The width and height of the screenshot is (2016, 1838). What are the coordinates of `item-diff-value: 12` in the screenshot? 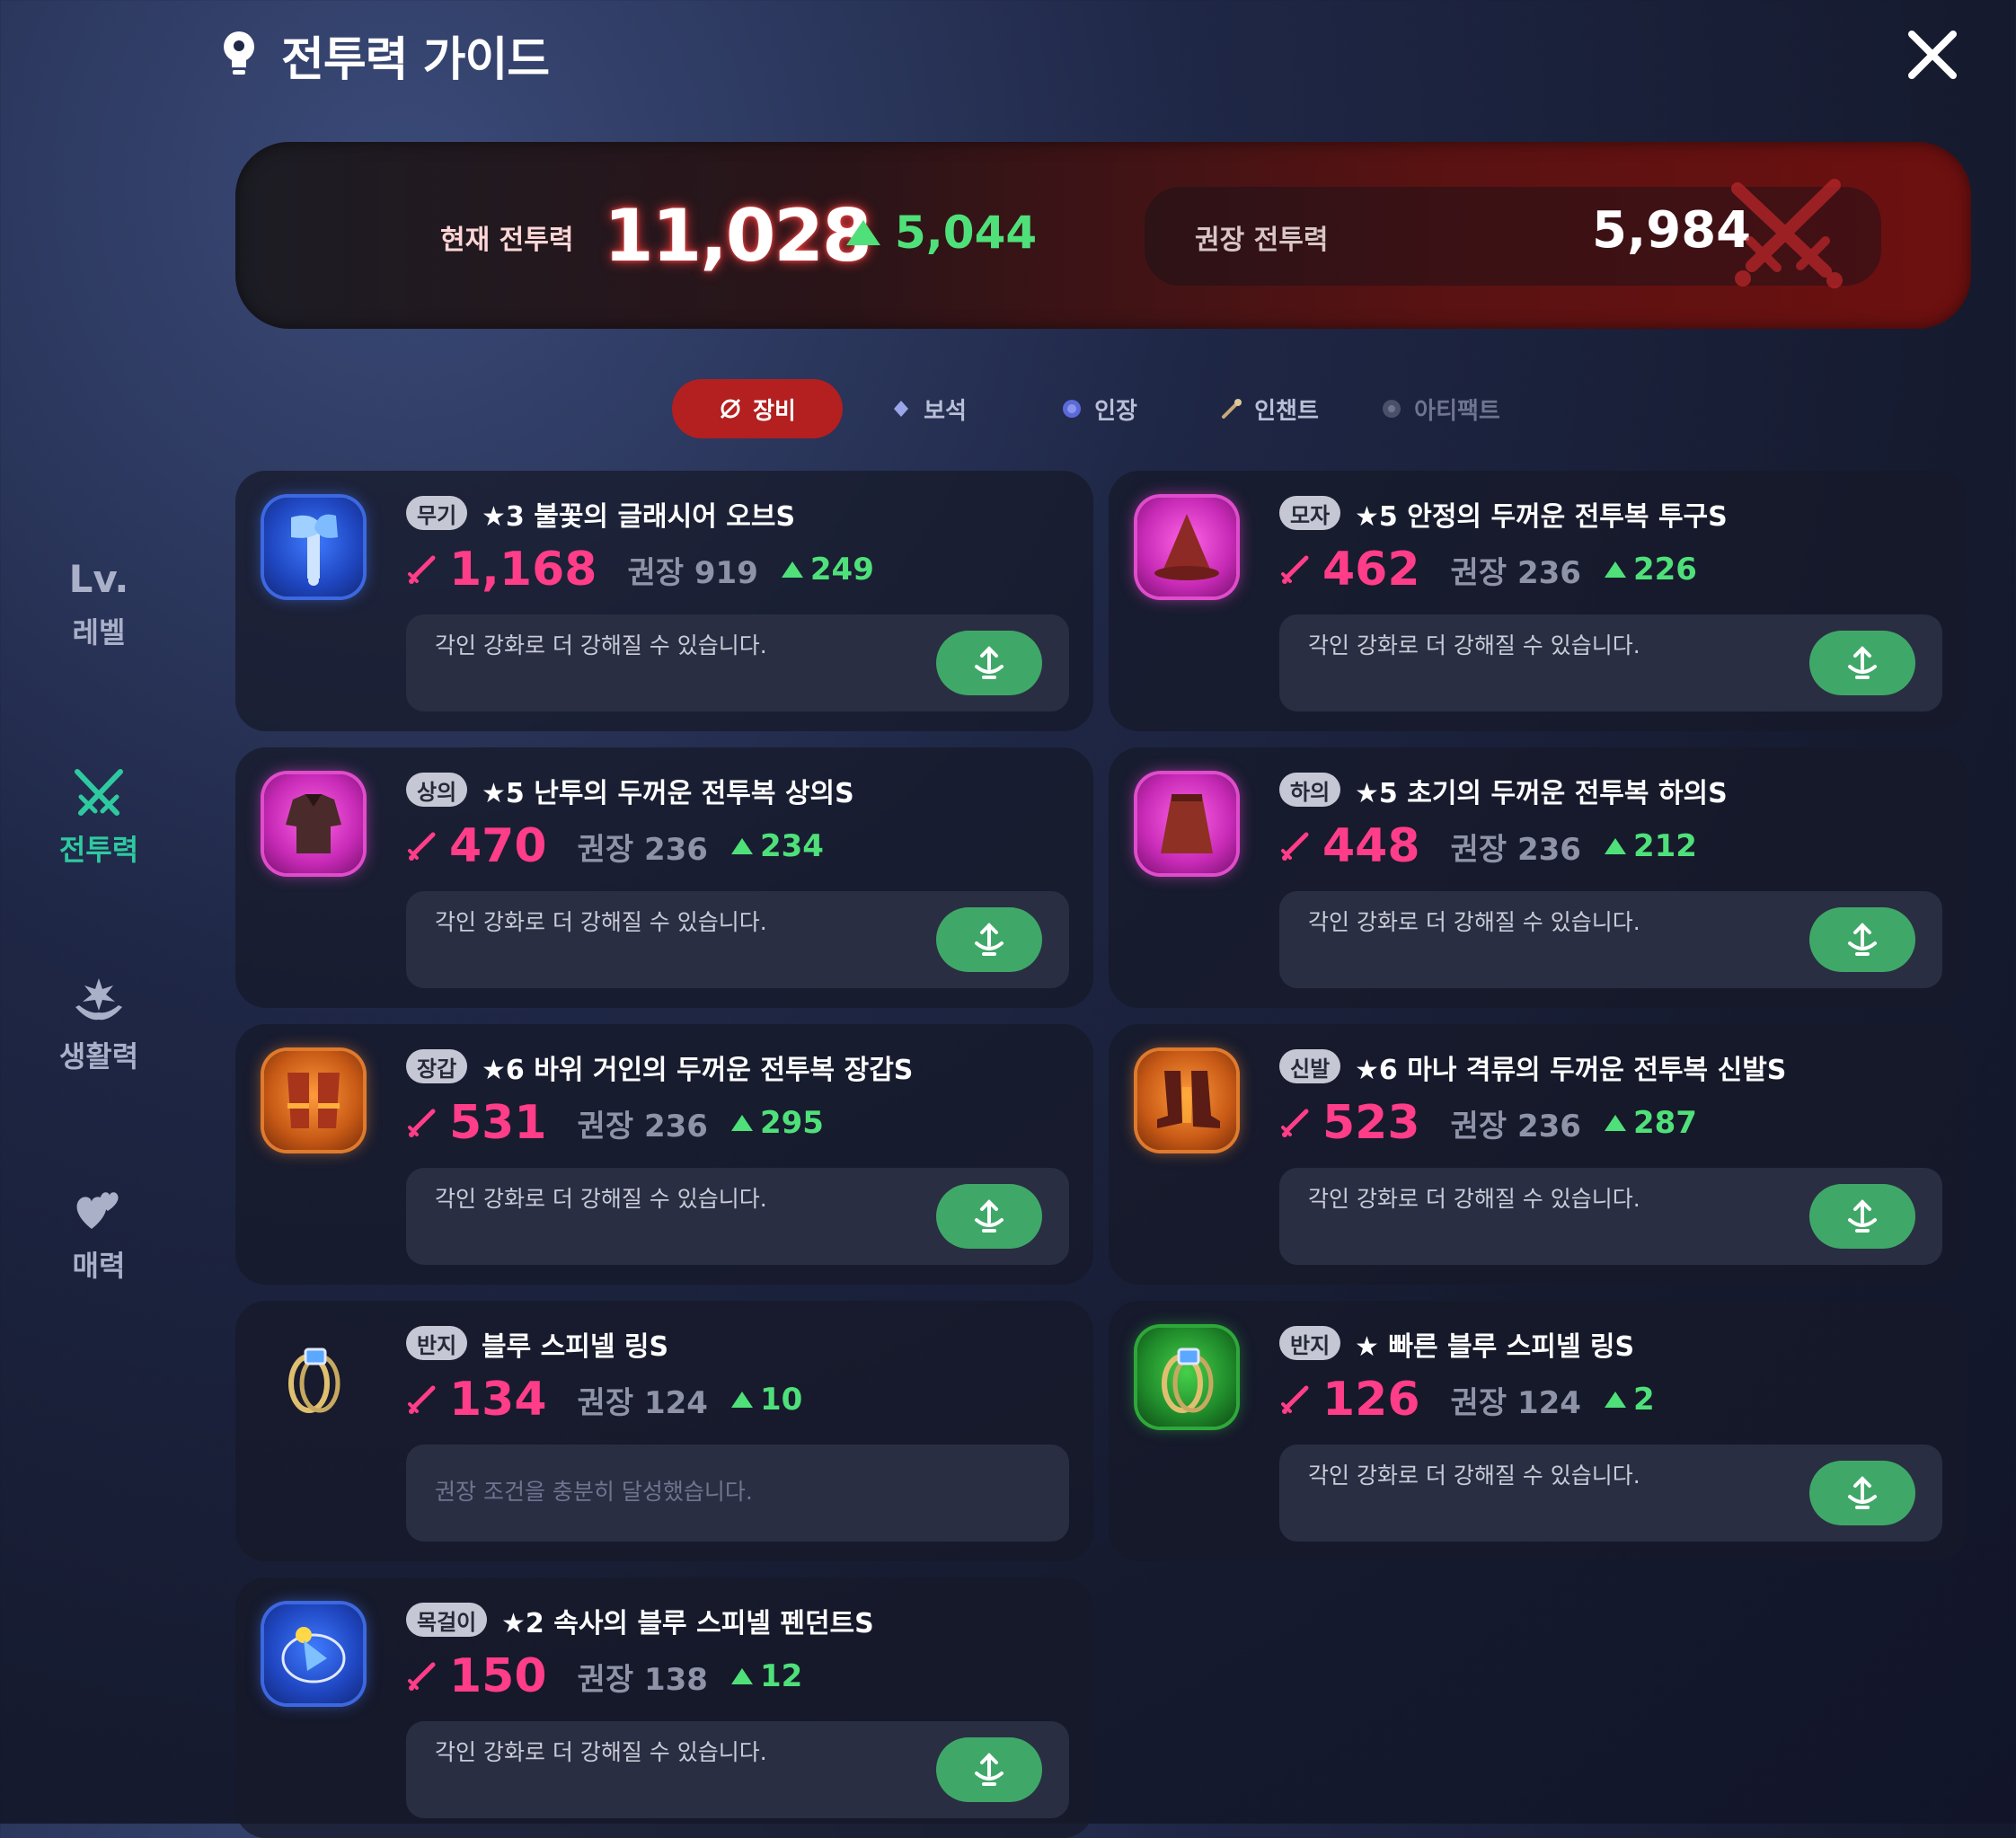 It's located at (781, 1676).